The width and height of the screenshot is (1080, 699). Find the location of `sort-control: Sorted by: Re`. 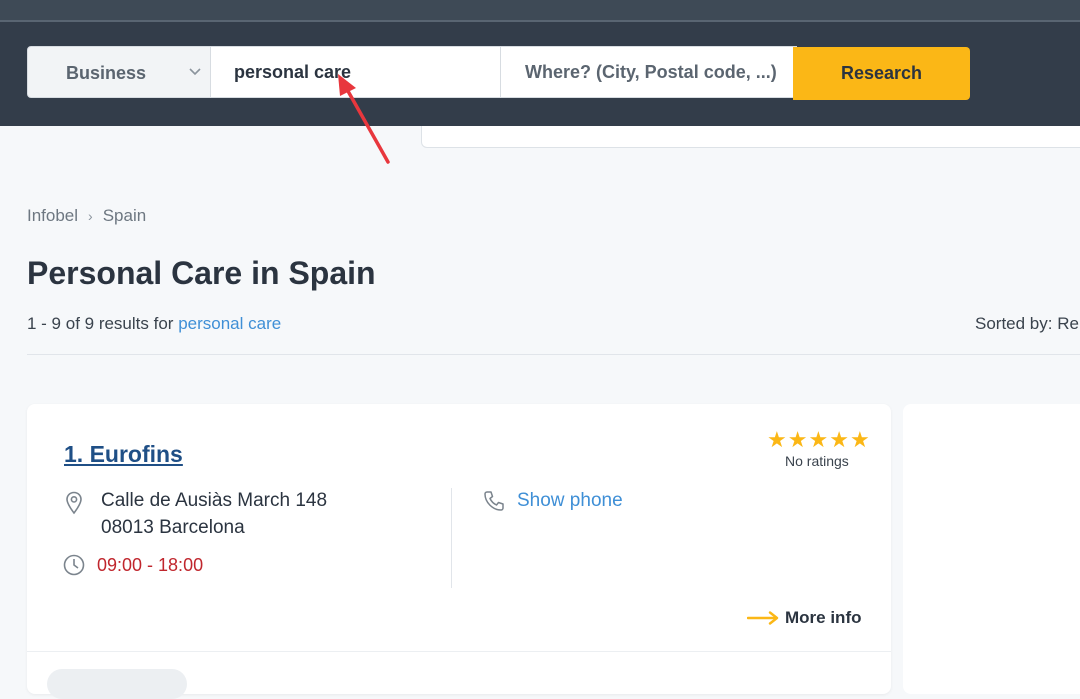

sort-control: Sorted by: Re is located at coordinates (1027, 324).